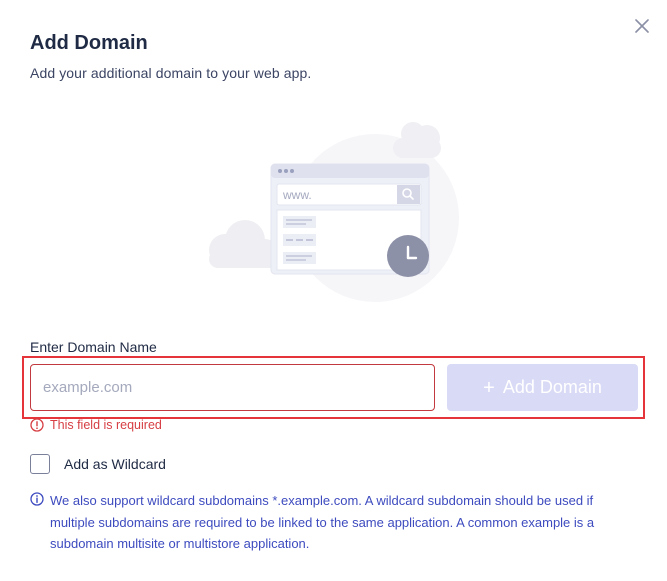 The image size is (667, 581). I want to click on add-domain-button: + Add Domain, so click(542, 387).